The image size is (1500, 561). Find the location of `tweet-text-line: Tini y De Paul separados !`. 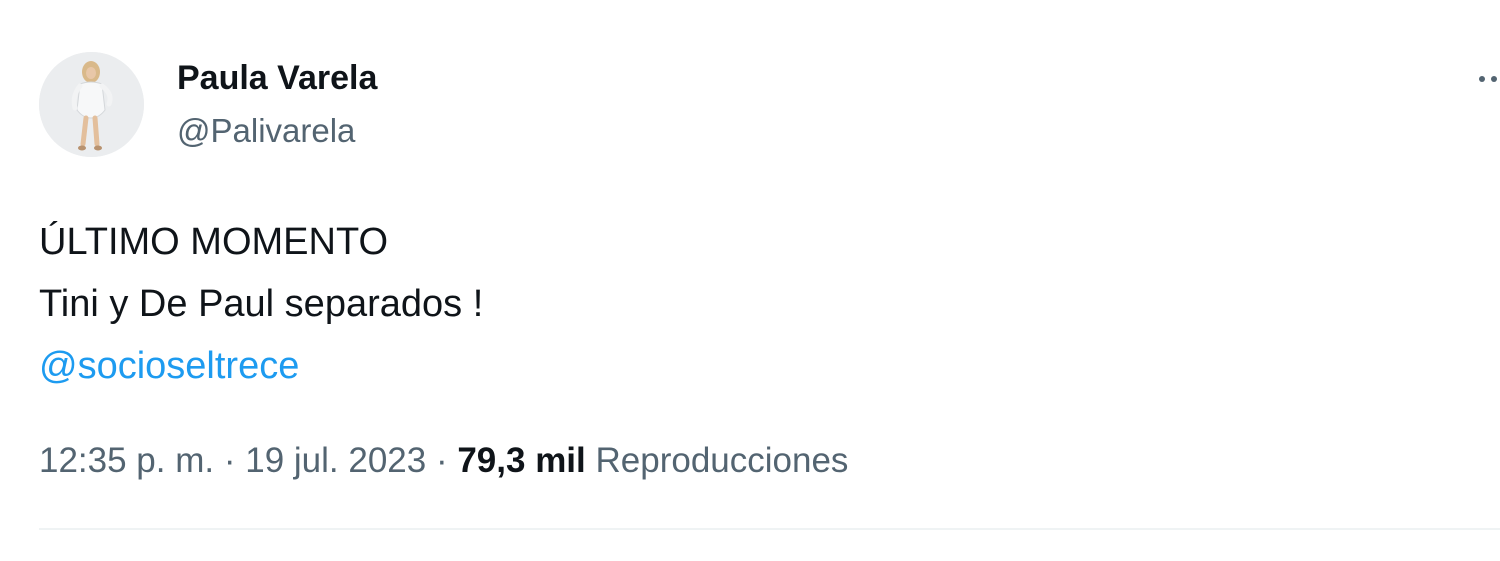

tweet-text-line: Tini y De Paul separados ! is located at coordinates (261, 304).